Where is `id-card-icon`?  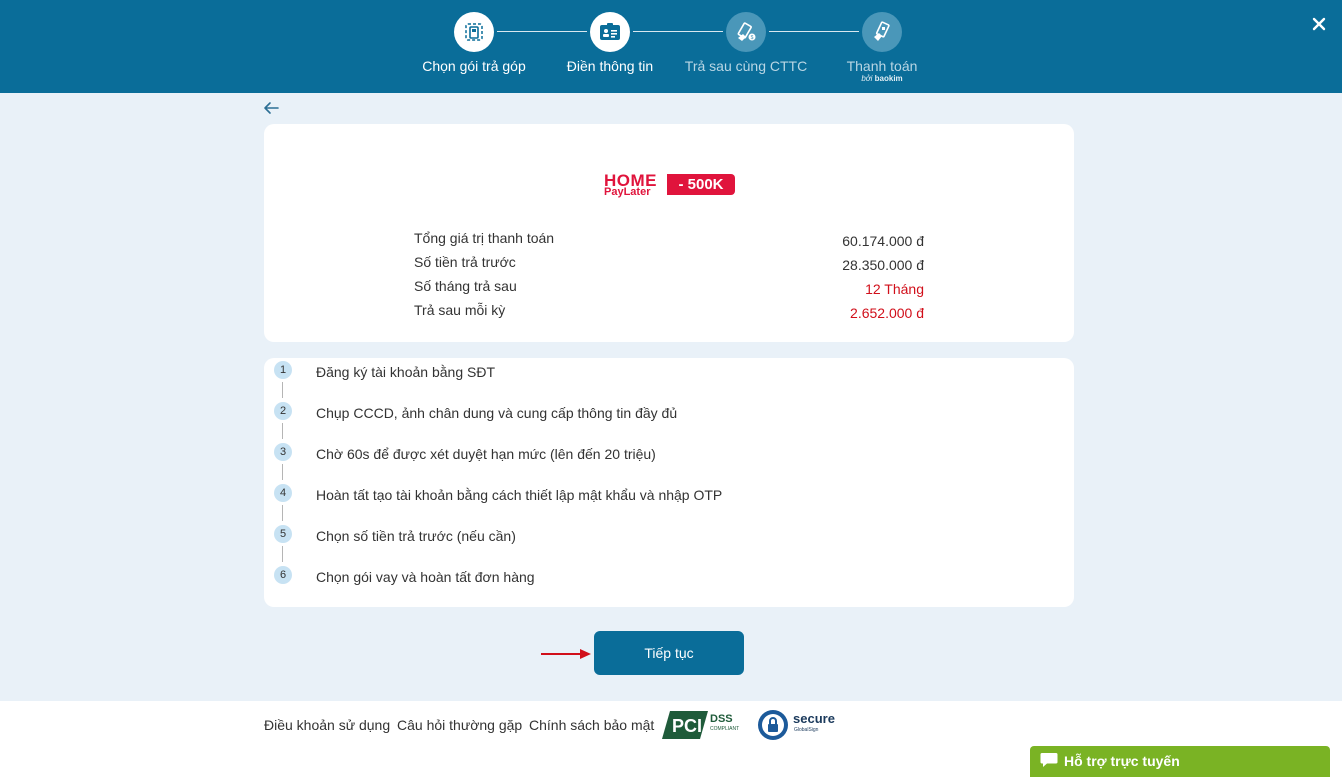 id-card-icon is located at coordinates (610, 32).